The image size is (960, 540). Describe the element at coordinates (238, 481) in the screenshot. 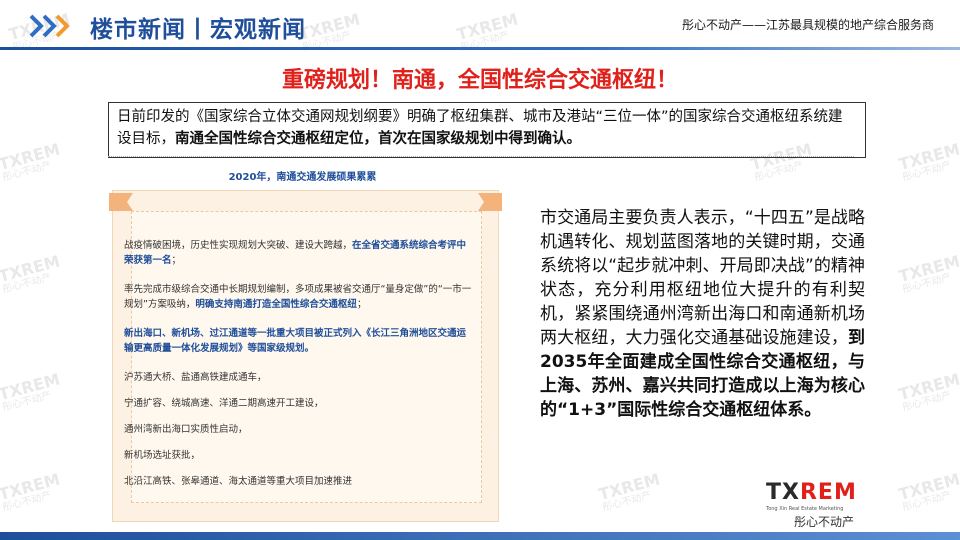

I see `list-item: 北沿江高铁、张皋通道、海太通道等重大项目加速推进` at that location.